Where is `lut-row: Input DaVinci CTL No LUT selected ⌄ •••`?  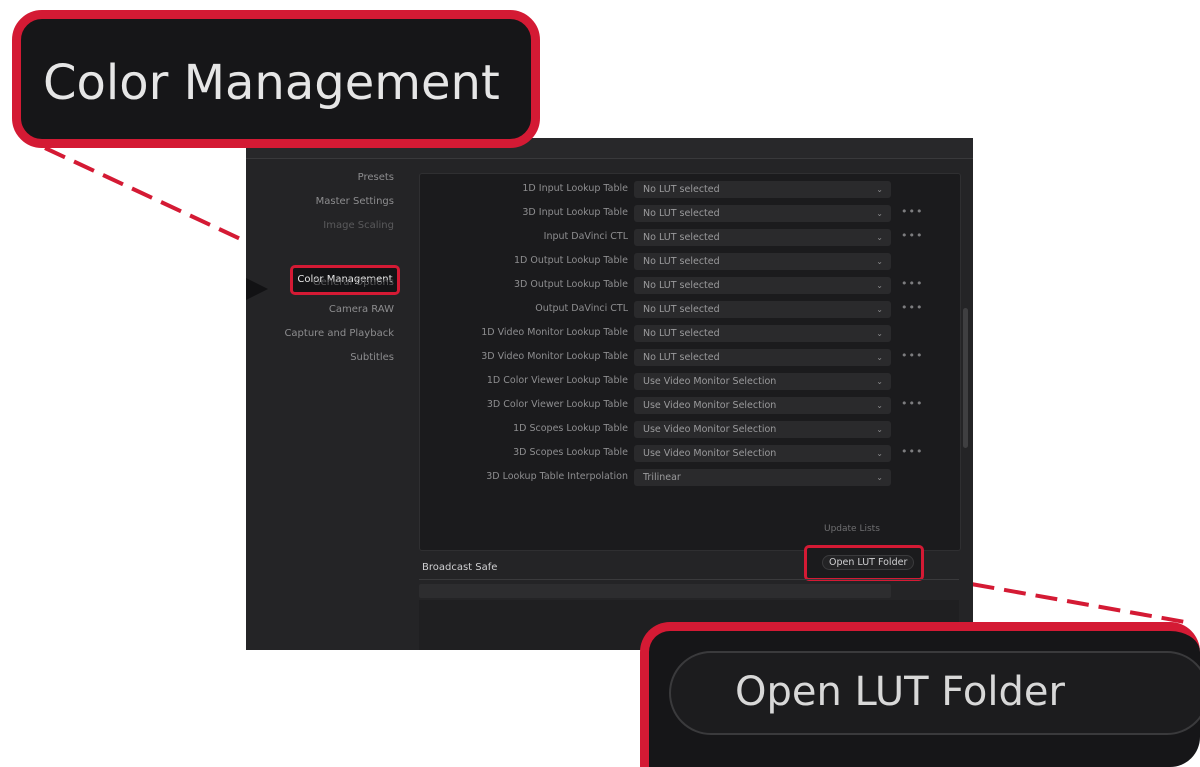 lut-row: Input DaVinci CTL No LUT selected ⌄ ••• is located at coordinates (690, 238).